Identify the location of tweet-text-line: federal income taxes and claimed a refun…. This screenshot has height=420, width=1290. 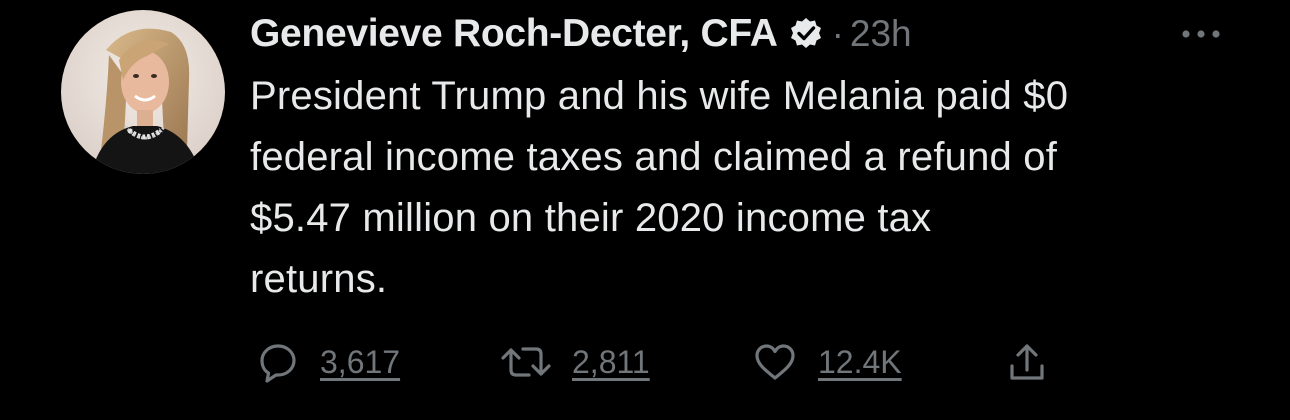
(654, 157).